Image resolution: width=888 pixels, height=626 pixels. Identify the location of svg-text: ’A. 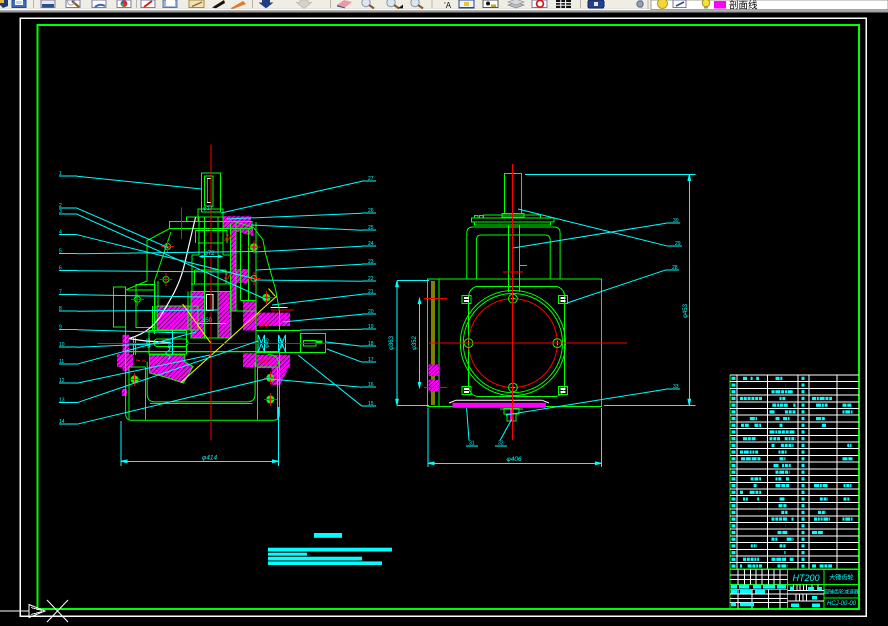
(448, 5).